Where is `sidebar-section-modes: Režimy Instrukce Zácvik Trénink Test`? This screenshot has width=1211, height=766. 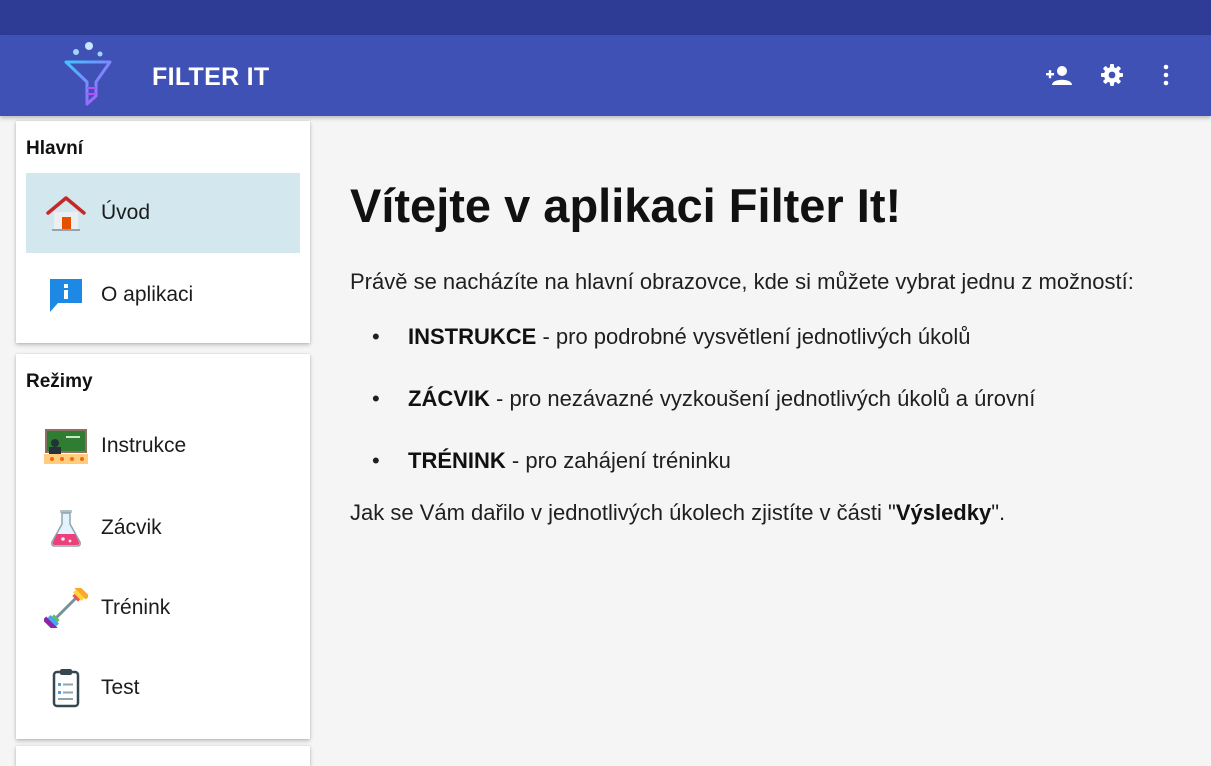
sidebar-section-modes: Režimy Instrukce Zácvik Trénink Test is located at coordinates (163, 546).